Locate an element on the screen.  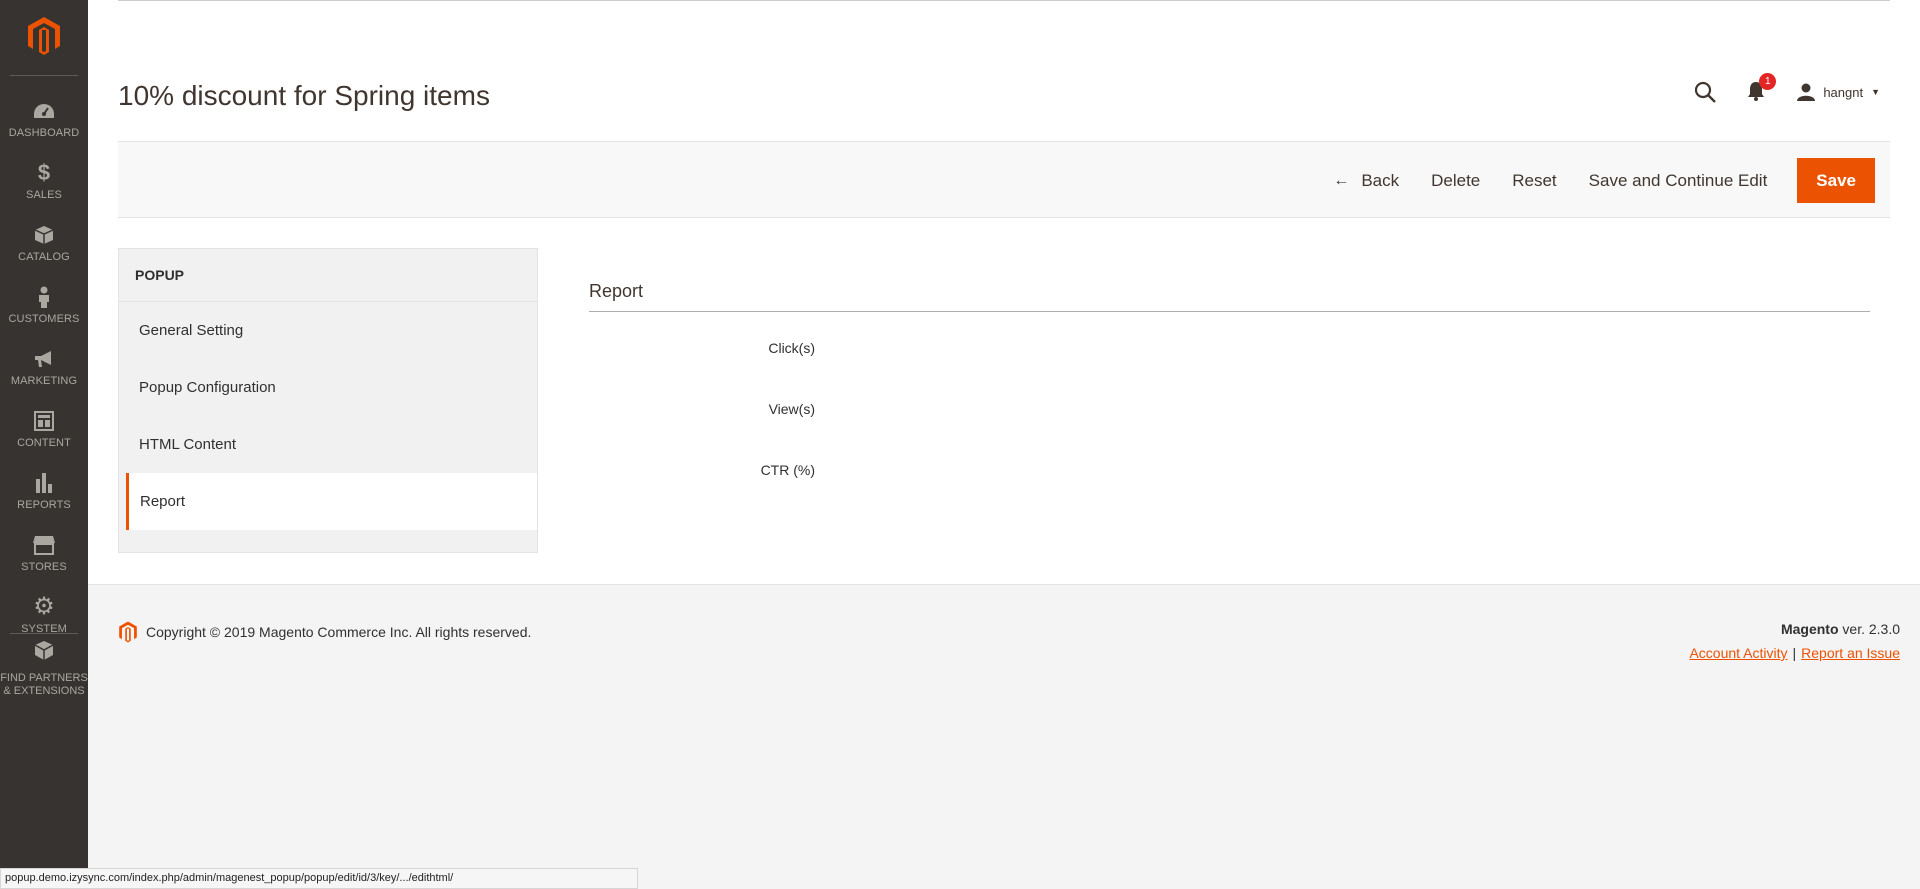
store-icon is located at coordinates (44, 545).